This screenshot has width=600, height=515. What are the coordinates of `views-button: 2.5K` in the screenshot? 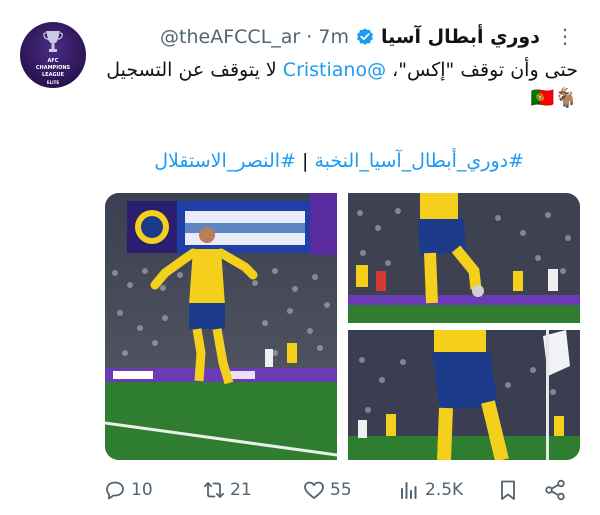 It's located at (430, 490).